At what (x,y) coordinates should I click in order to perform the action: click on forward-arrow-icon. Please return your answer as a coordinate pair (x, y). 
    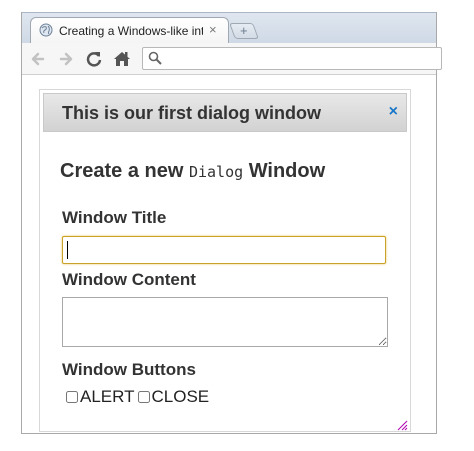
    Looking at the image, I should click on (66, 59).